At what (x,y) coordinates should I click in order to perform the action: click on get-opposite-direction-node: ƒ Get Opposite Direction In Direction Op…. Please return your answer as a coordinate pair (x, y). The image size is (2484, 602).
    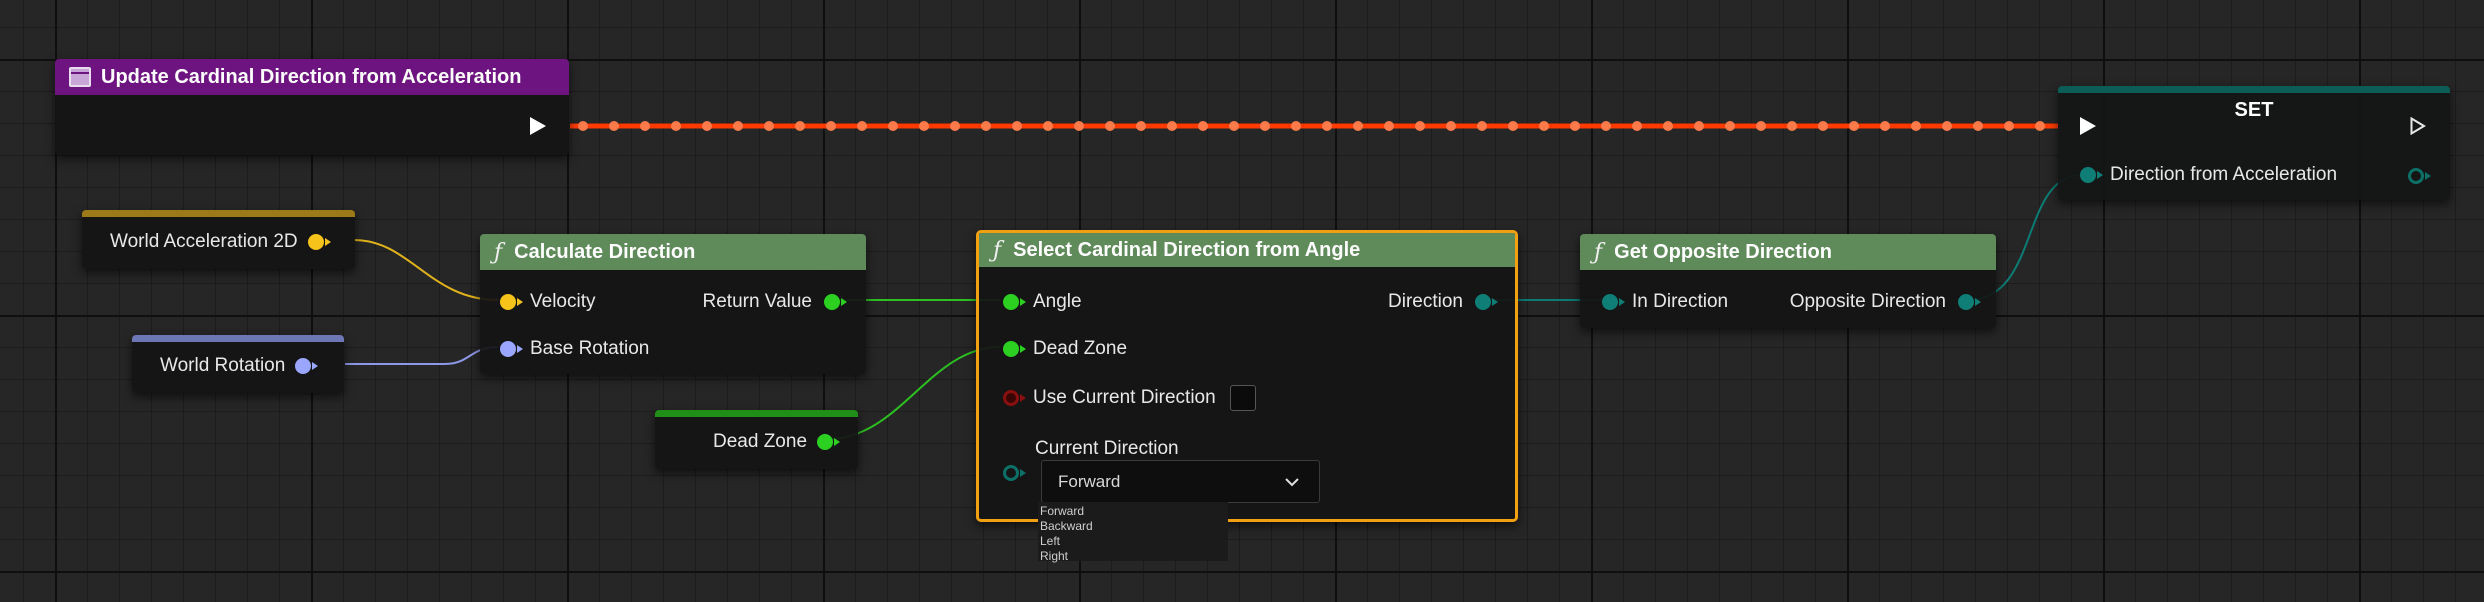
    Looking at the image, I should click on (1788, 281).